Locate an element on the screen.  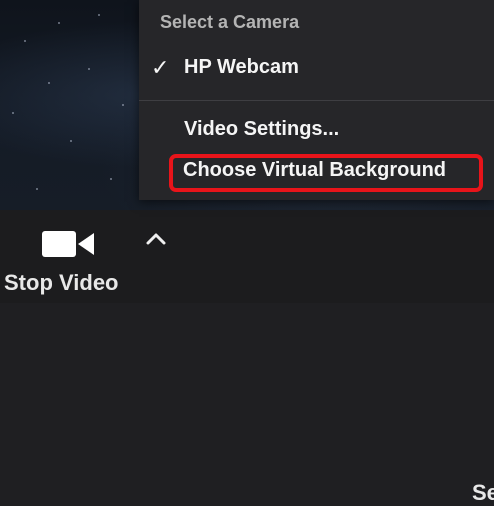
toolbar-partial-label: Se is located at coordinates (483, 492).